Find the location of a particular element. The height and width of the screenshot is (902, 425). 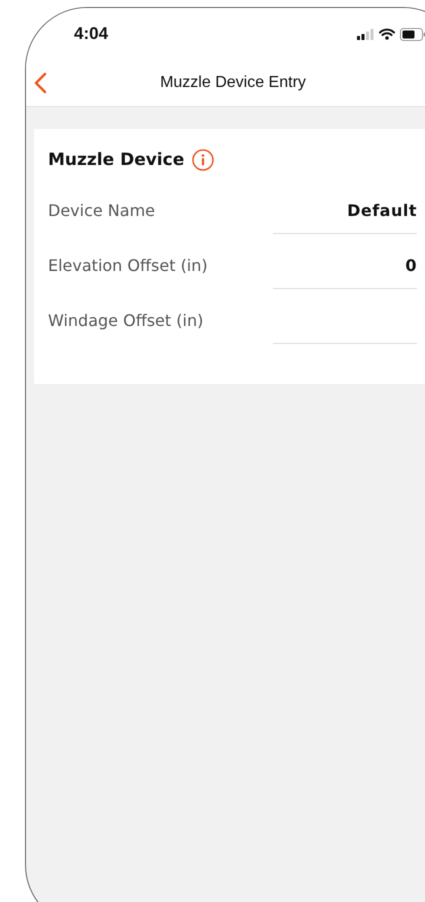

field-label: Elevation Offset (in) is located at coordinates (128, 265).